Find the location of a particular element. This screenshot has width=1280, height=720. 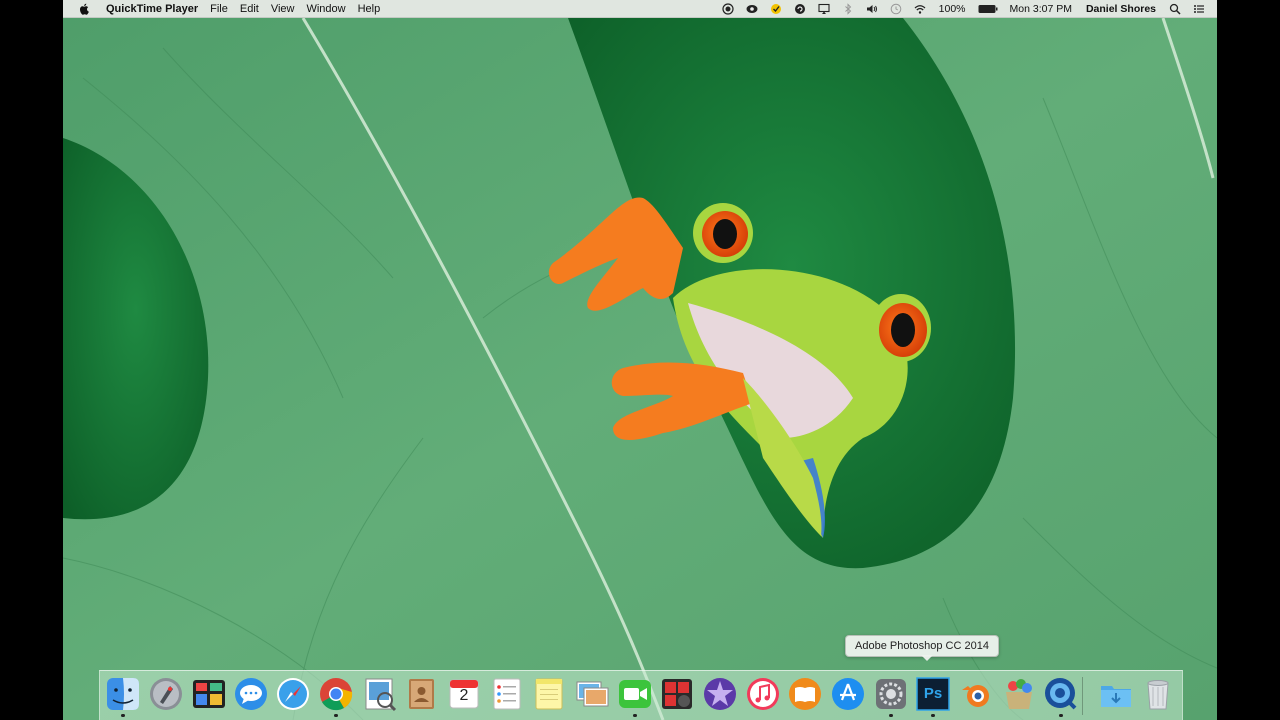

chrome-icon is located at coordinates (336, 694).